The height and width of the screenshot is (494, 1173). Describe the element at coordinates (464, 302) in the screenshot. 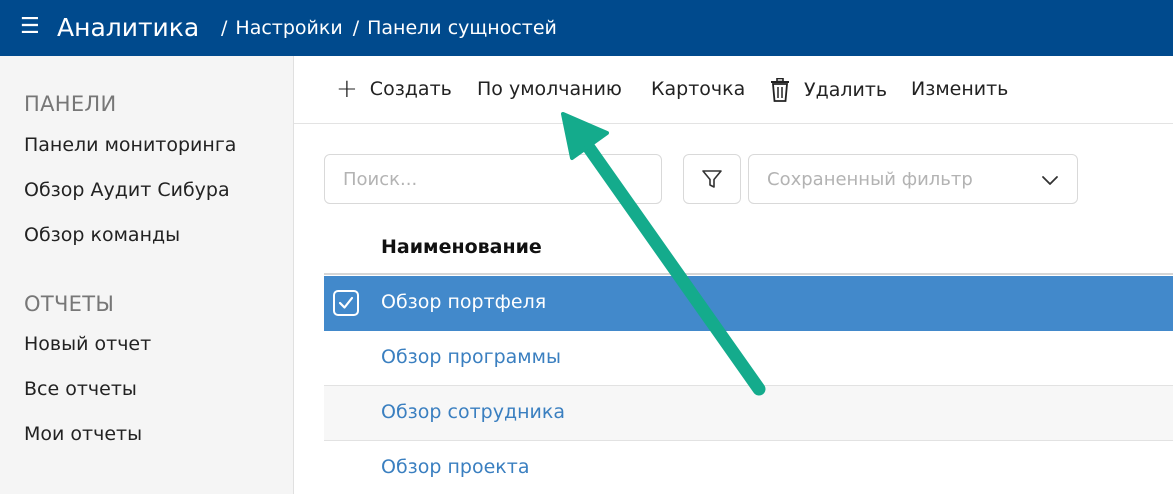

I see `row-name: Обзор портфеля` at that location.